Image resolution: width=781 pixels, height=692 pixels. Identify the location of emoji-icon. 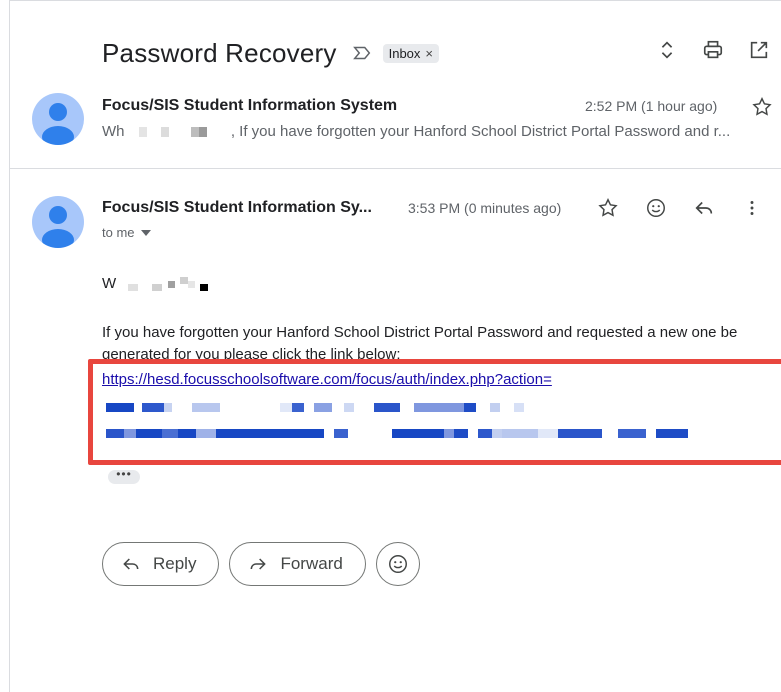
(397, 564).